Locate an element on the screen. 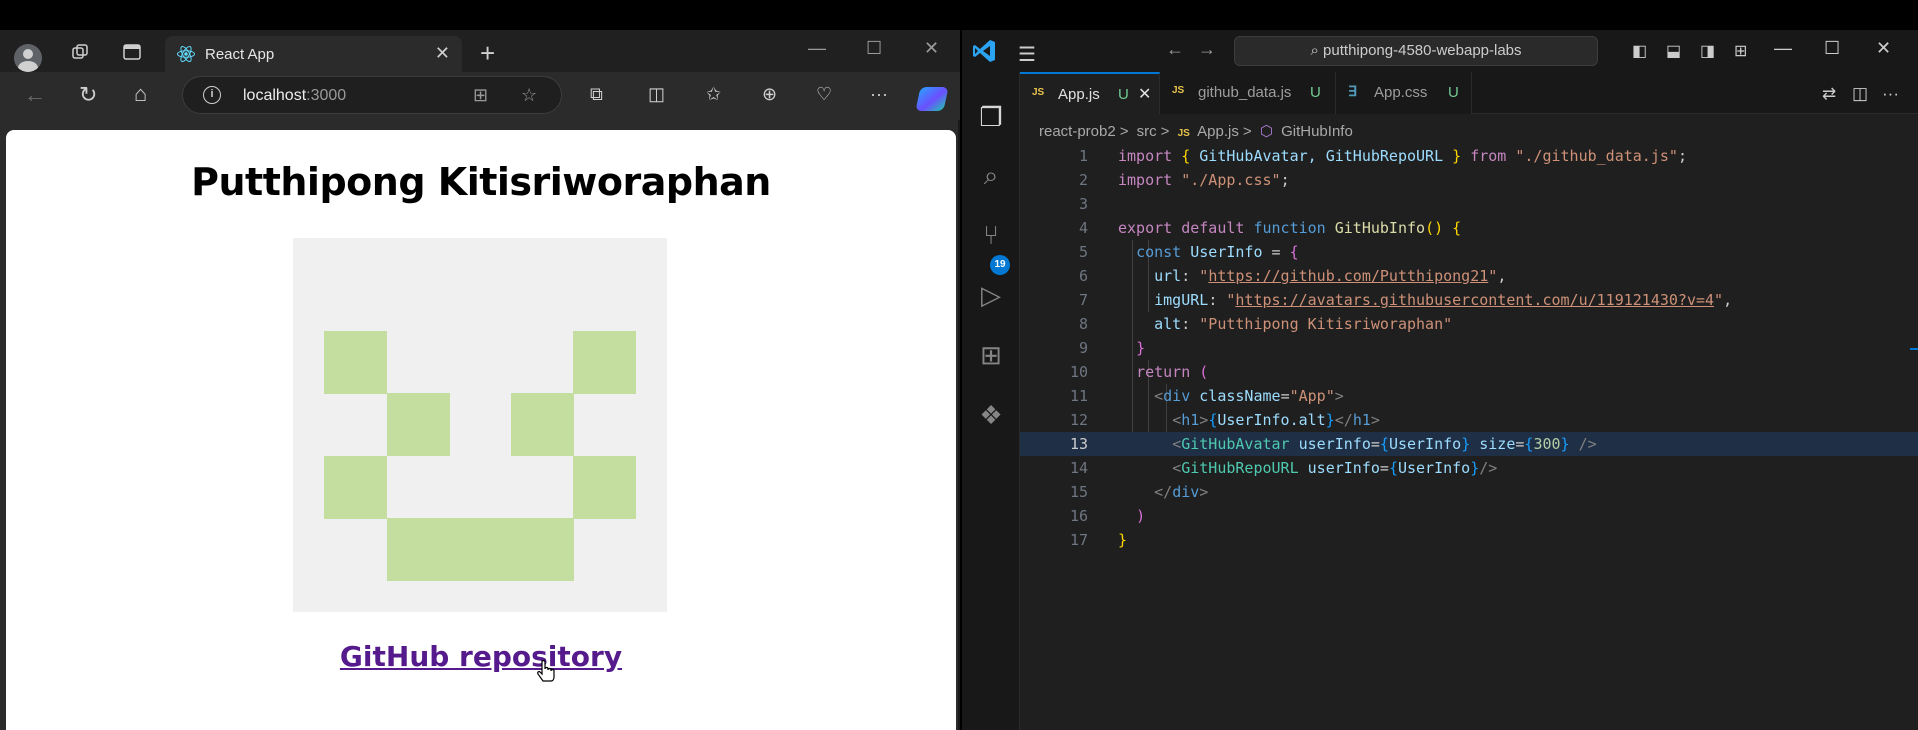 The height and width of the screenshot is (730, 1918). extensions-icon: ⊞ is located at coordinates (991, 355).